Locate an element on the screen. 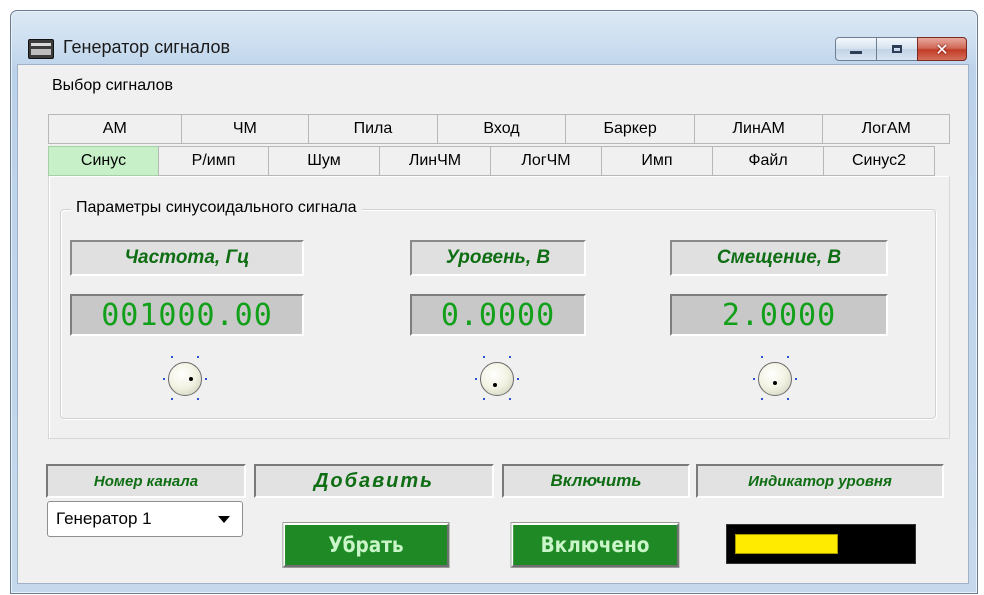 The height and width of the screenshot is (595, 984). tab-fm: ЧМ is located at coordinates (245, 129).